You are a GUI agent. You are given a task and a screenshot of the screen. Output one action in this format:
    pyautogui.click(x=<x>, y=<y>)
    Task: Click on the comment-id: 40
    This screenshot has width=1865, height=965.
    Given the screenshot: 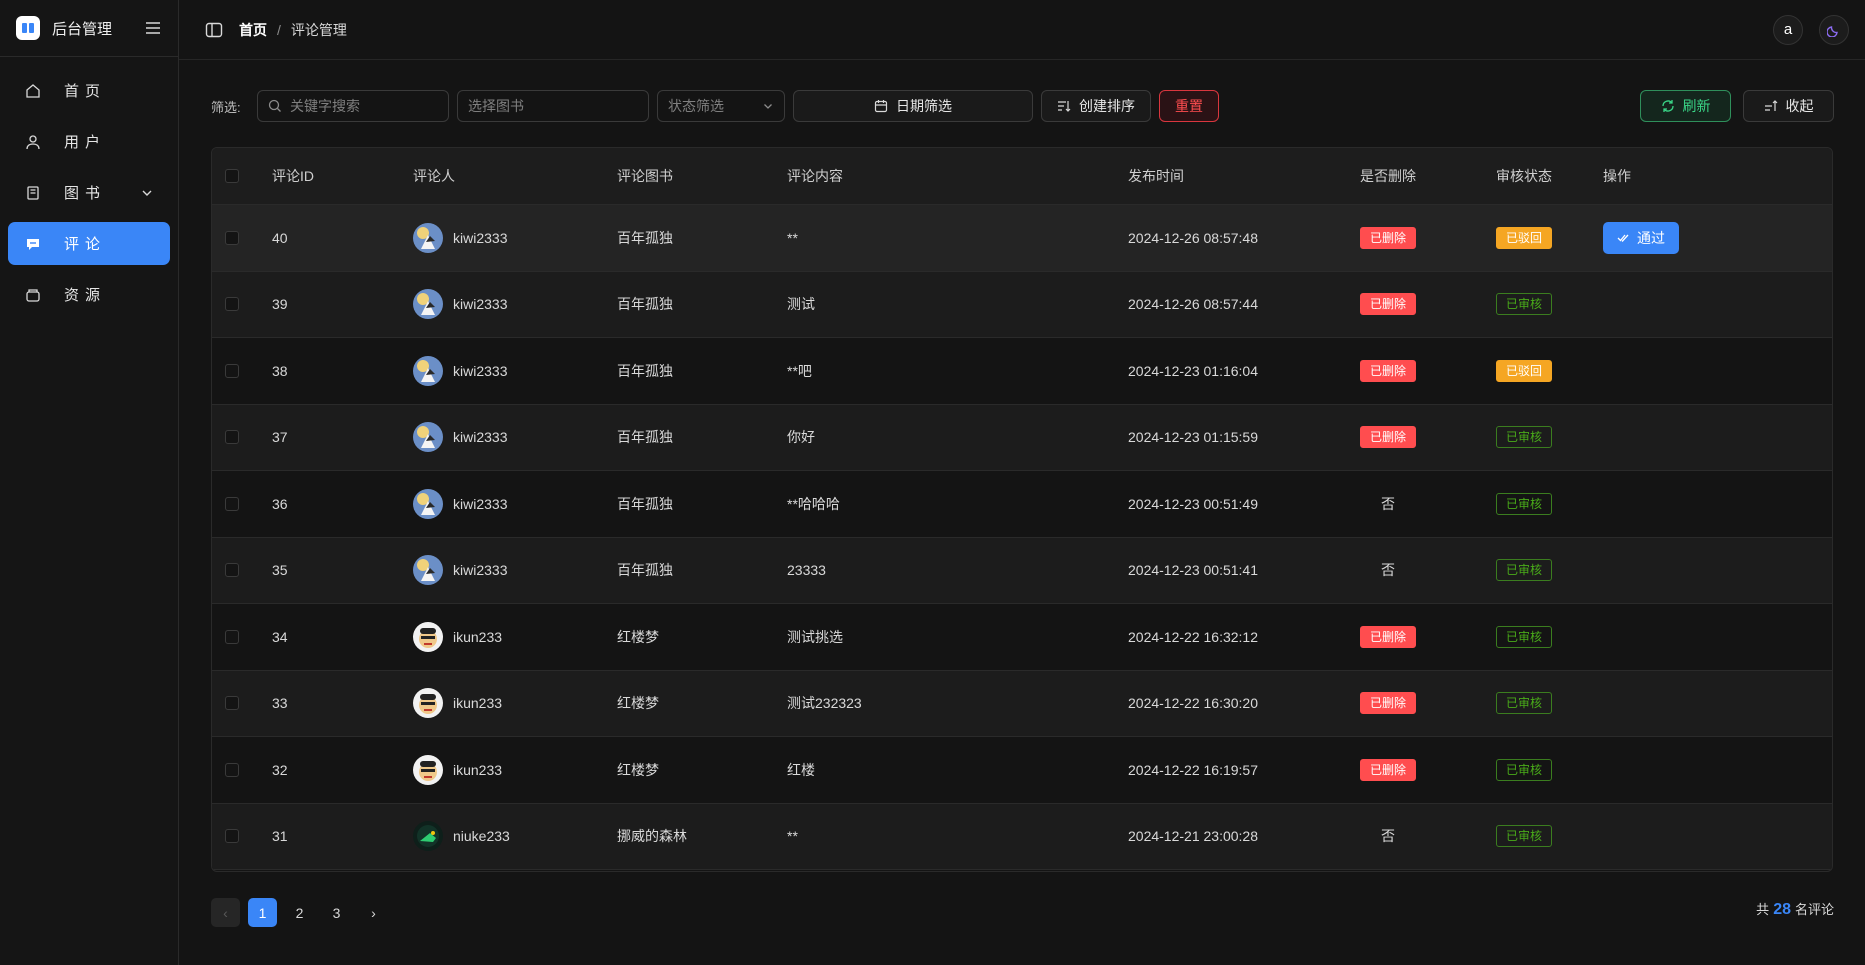 What is the action you would take?
    pyautogui.click(x=280, y=237)
    